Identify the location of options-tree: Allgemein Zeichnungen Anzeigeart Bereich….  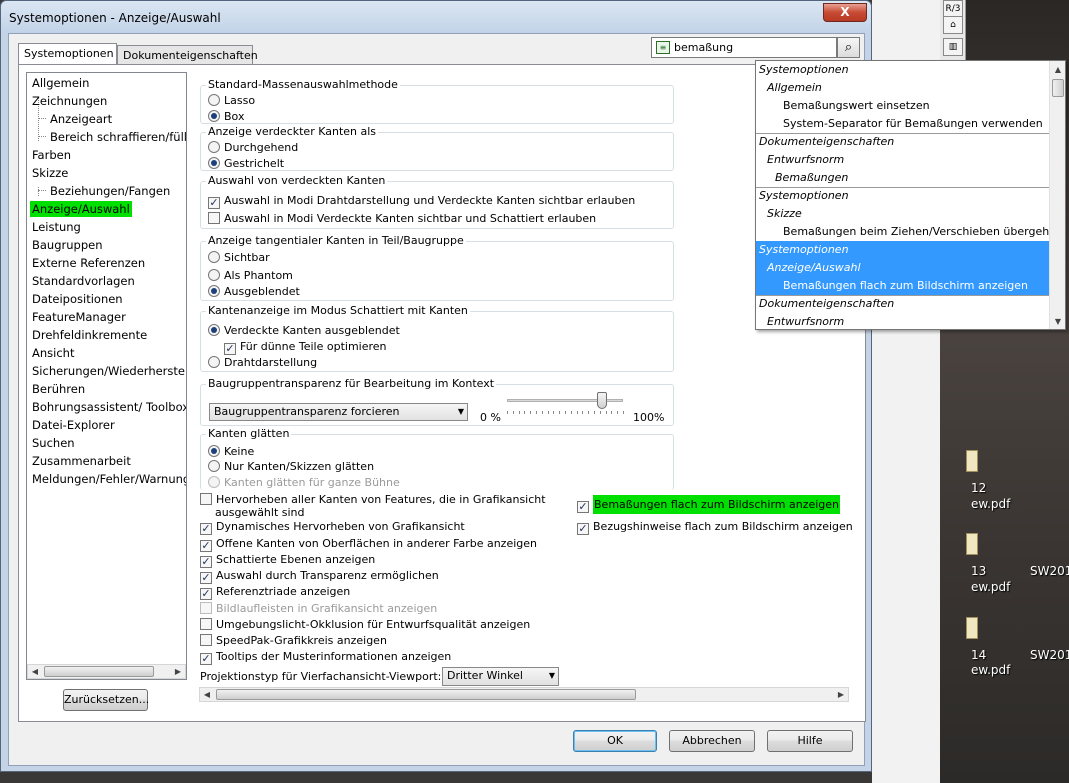
(106, 376).